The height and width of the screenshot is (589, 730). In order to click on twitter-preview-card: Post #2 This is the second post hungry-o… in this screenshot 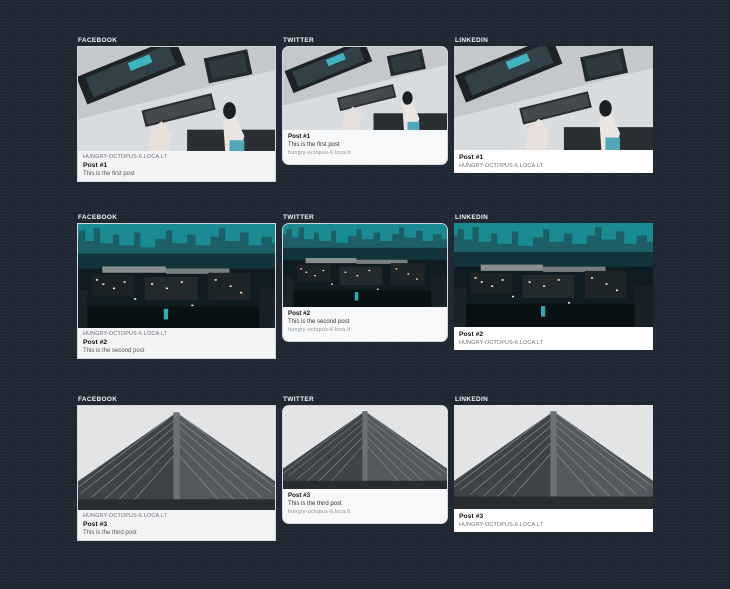, I will do `click(365, 282)`.